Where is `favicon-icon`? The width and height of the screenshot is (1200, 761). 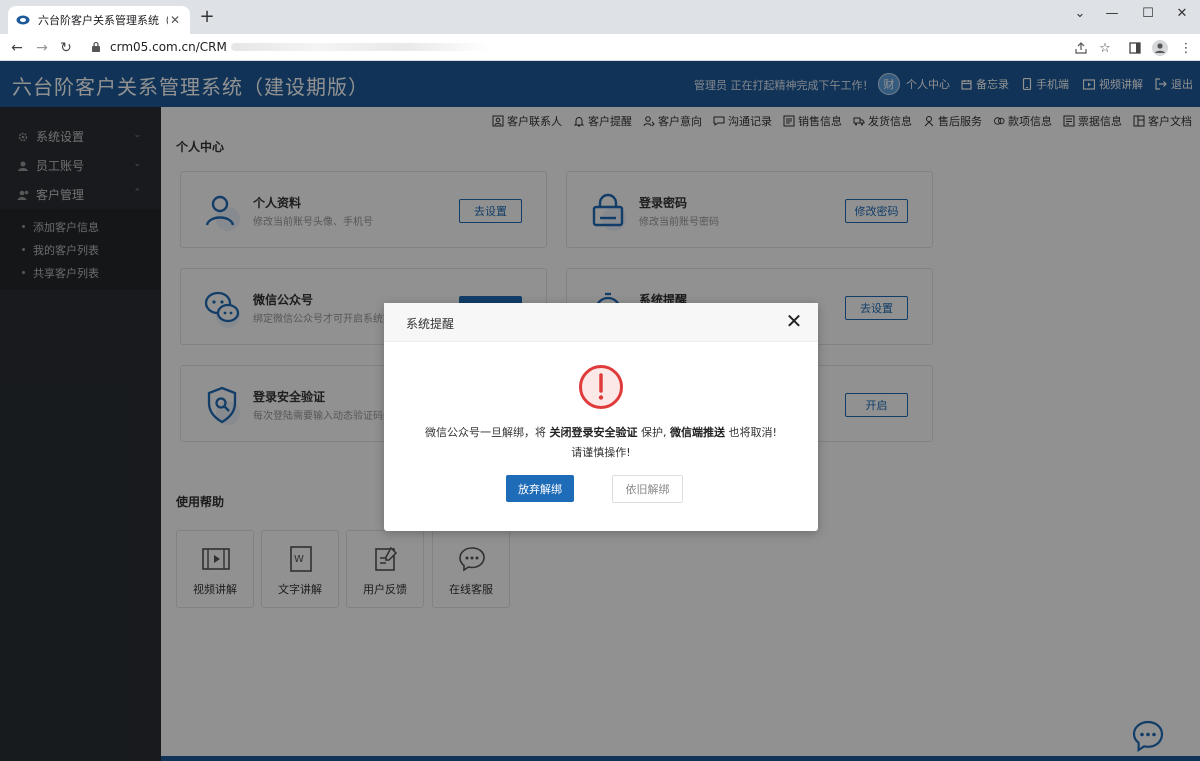
favicon-icon is located at coordinates (23, 20).